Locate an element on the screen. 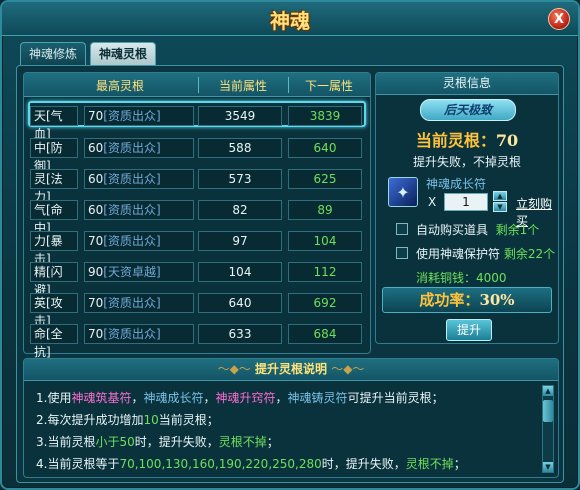 The image size is (580, 490). success-label: 成功率： is located at coordinates (449, 300).